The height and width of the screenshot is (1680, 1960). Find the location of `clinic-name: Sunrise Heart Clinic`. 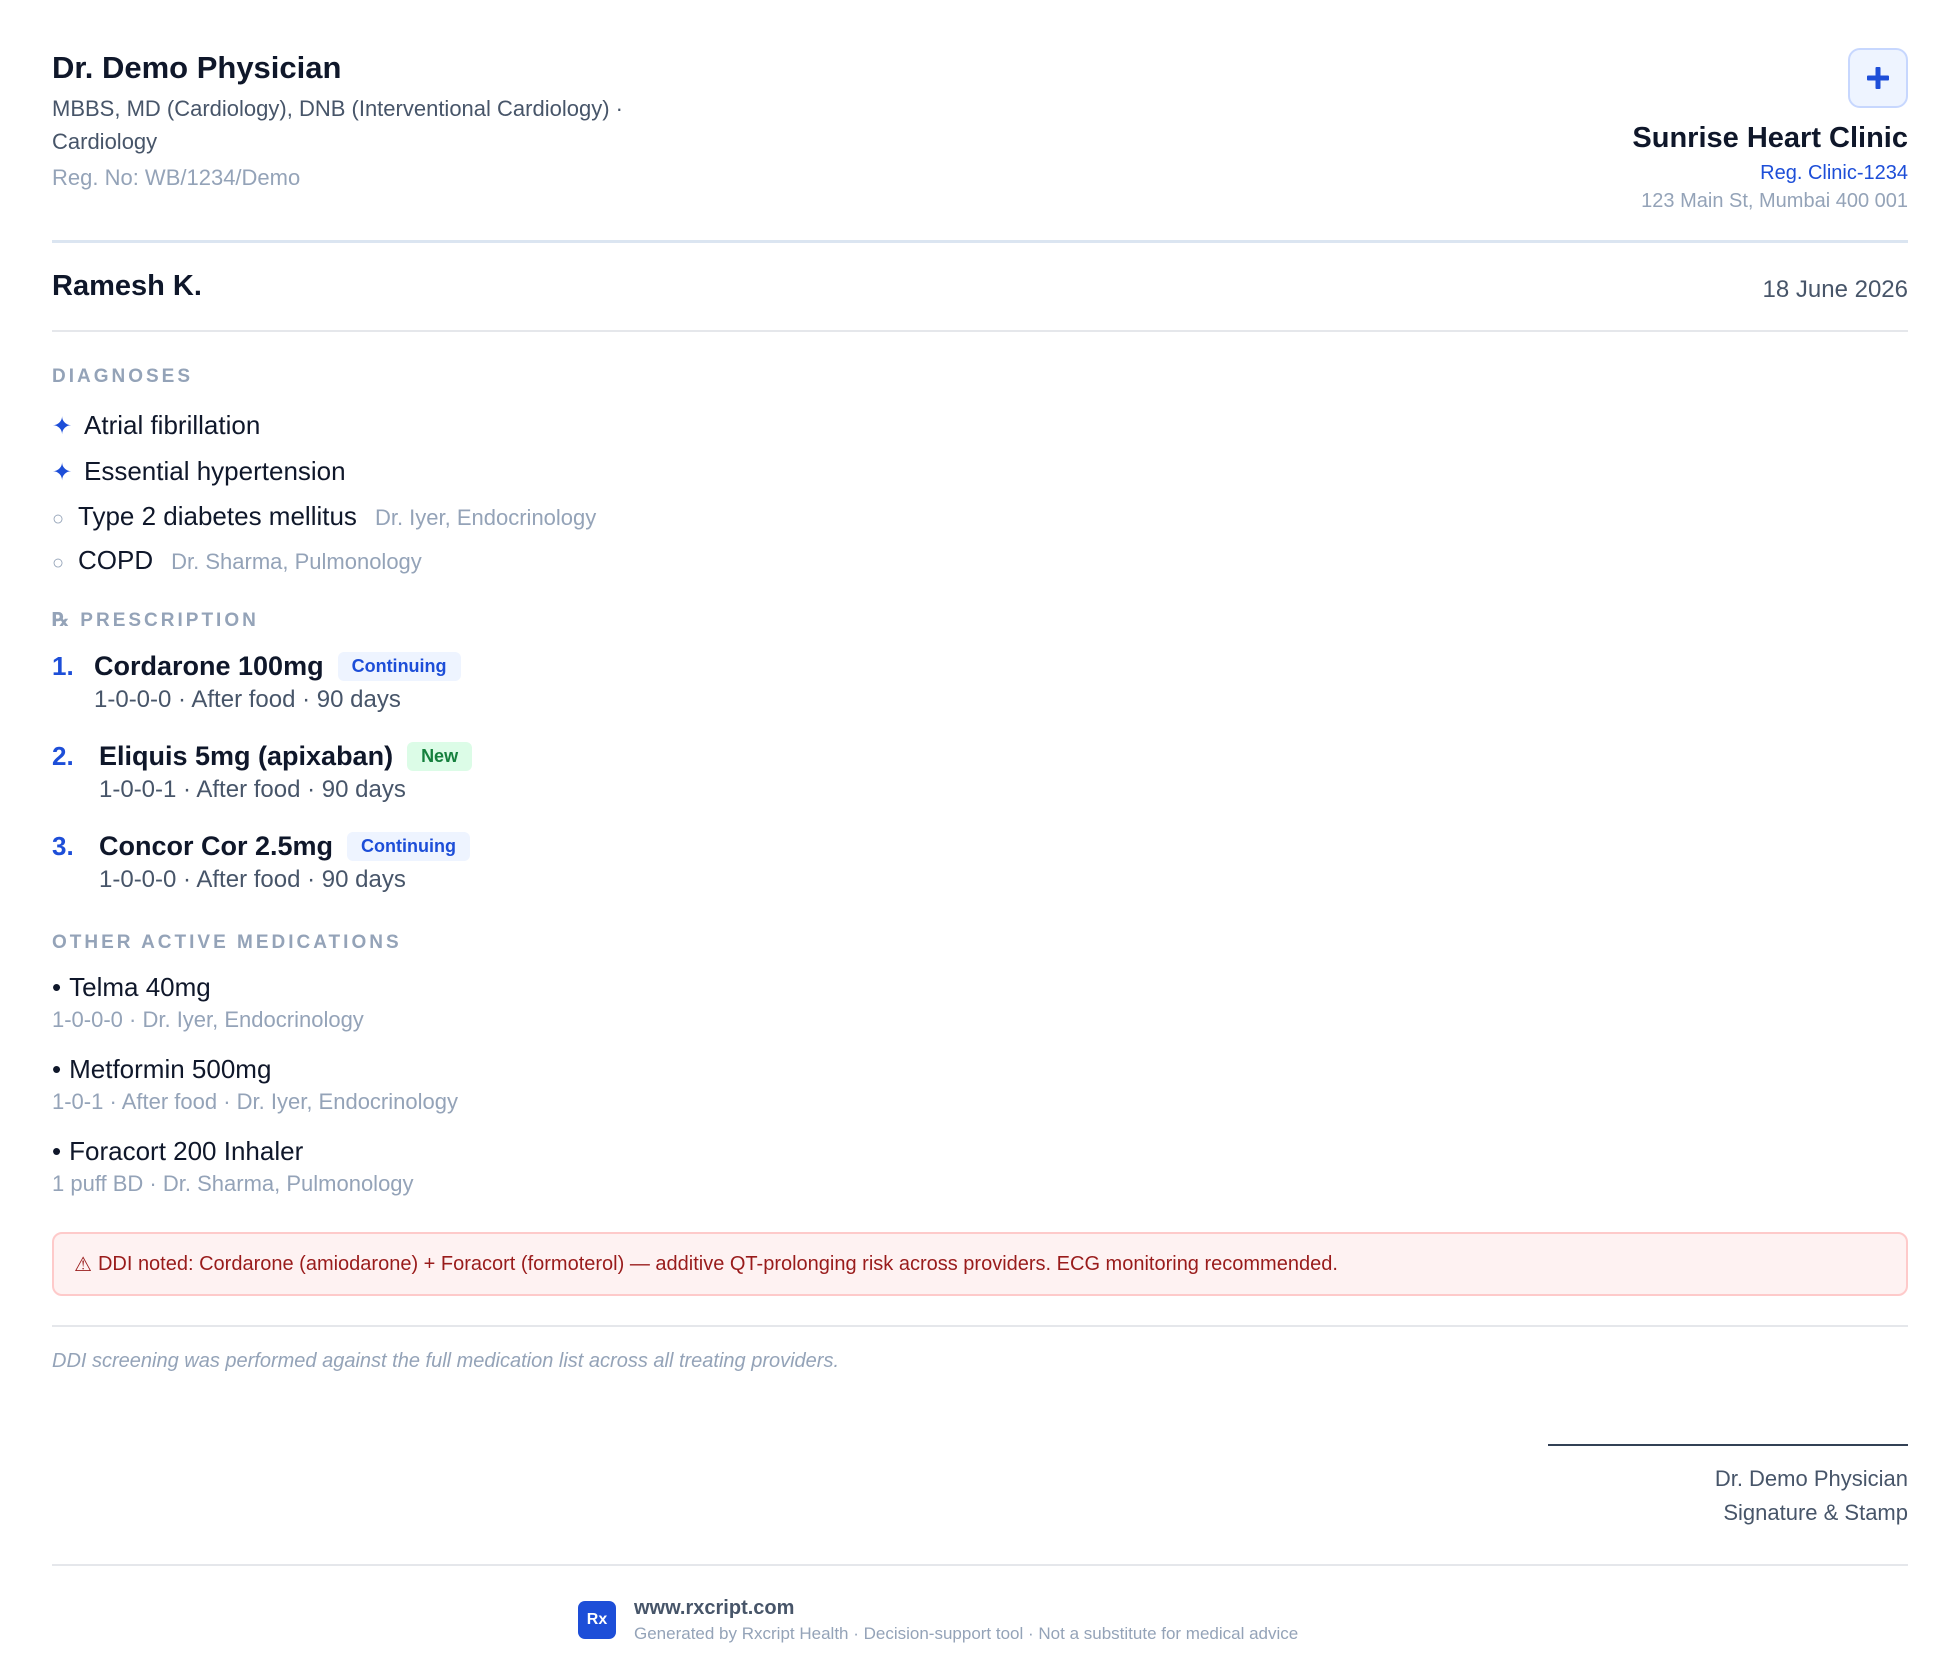

clinic-name: Sunrise Heart Clinic is located at coordinates (1770, 138).